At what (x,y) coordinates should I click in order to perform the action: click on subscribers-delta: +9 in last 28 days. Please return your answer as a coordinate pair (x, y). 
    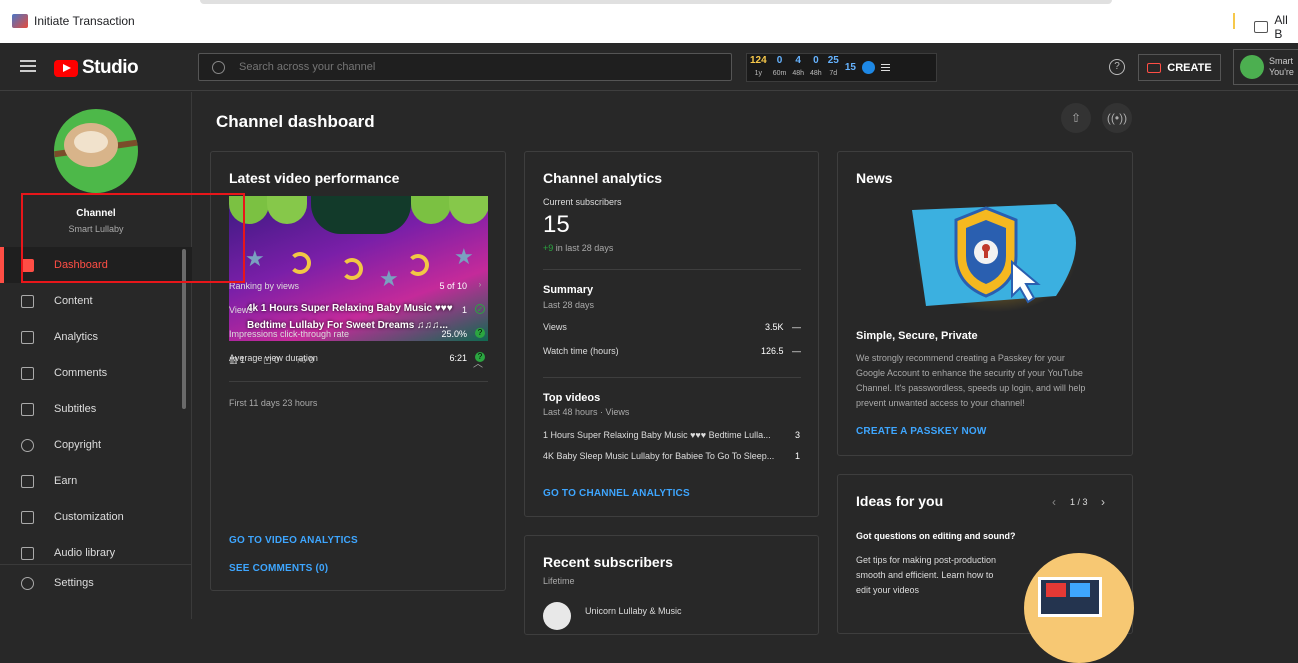
    Looking at the image, I should click on (578, 248).